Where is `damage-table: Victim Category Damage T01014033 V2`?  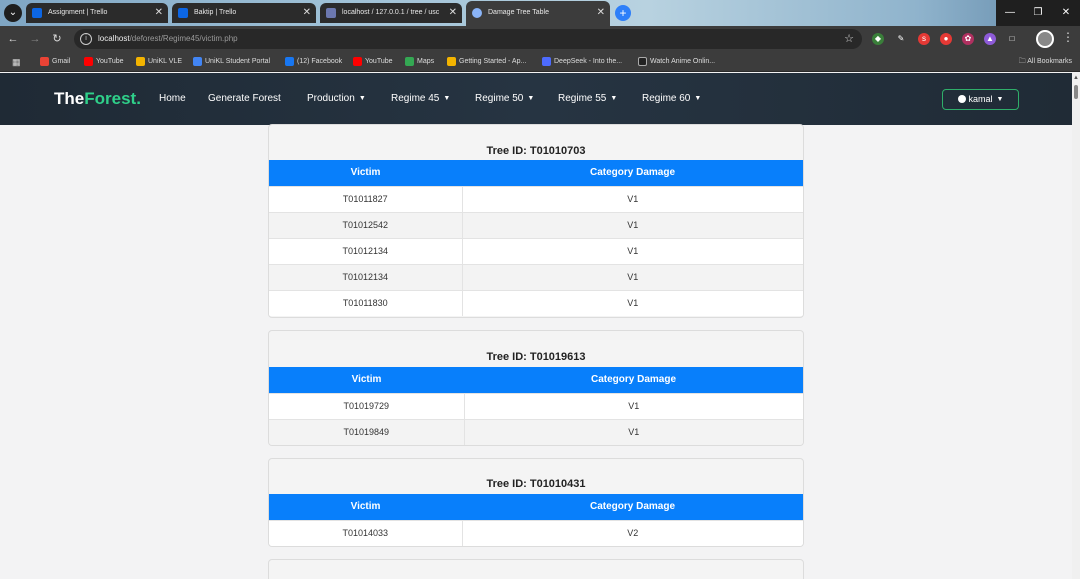 damage-table: Victim Category Damage T01014033 V2 is located at coordinates (536, 520).